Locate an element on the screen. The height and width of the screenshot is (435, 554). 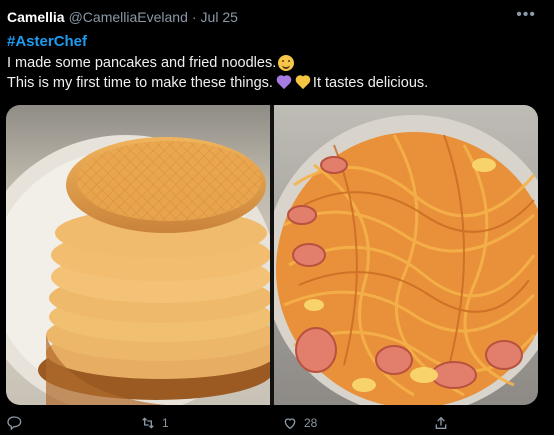
hashtag-link: #AsterChef is located at coordinates (47, 41).